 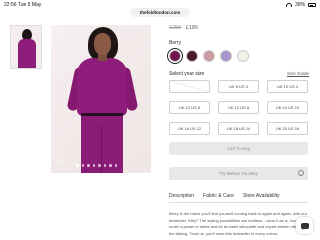 I want to click on size-option: UK 10 US 4, so click(x=287, y=86).